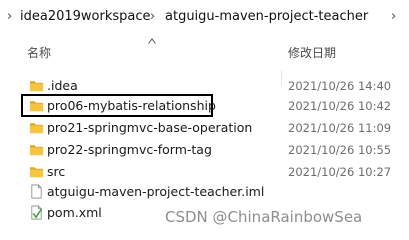 This screenshot has height=240, width=409. What do you see at coordinates (340, 172) in the screenshot?
I see `file-date: 2021/10/26 10:27` at bounding box center [340, 172].